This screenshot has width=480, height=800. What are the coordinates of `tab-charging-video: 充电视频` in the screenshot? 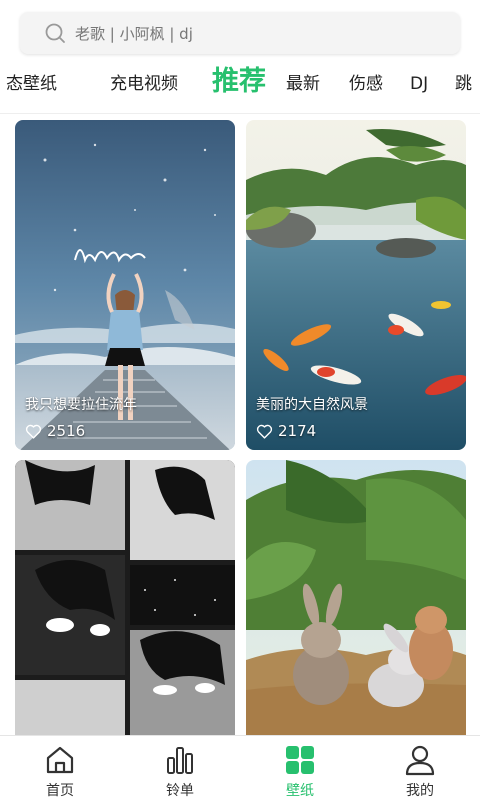 It's located at (144, 84).